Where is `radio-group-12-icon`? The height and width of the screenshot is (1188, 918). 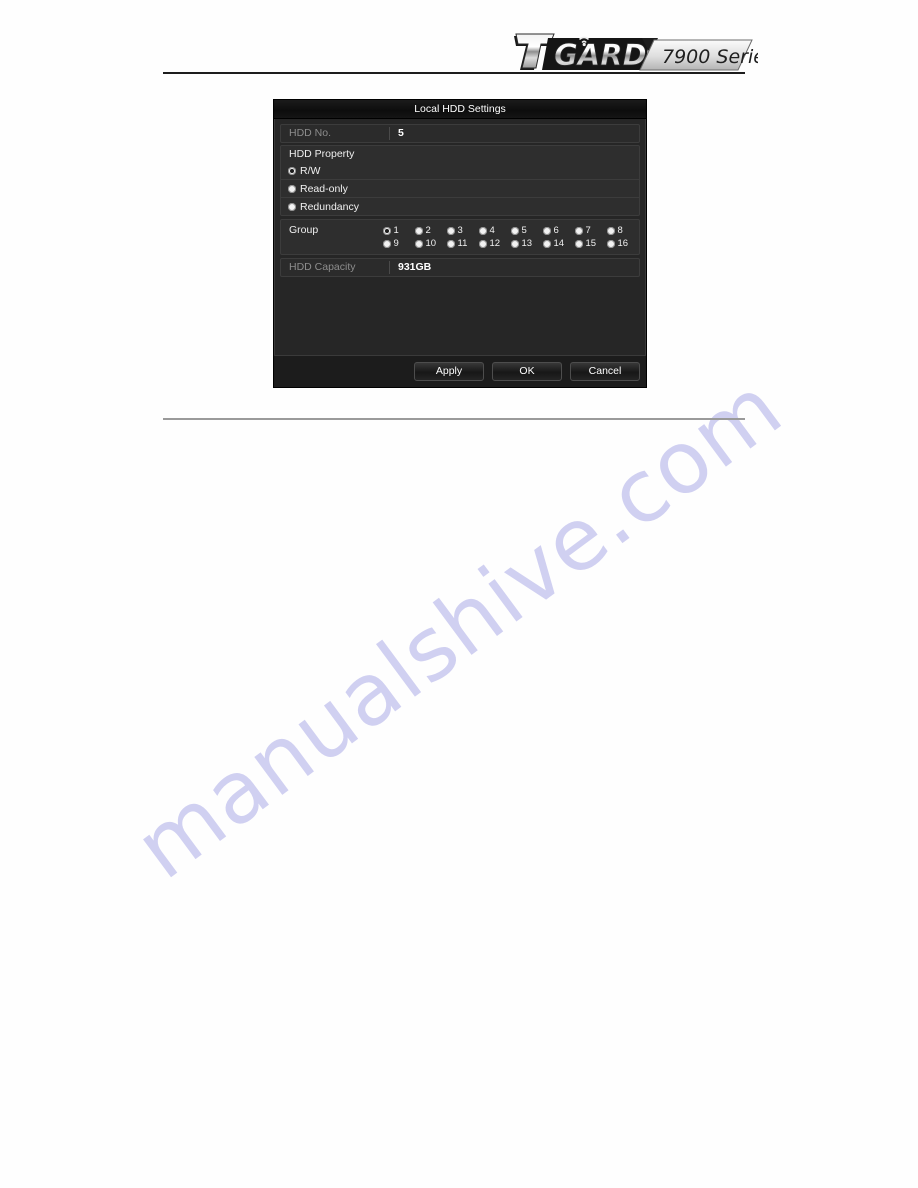
radio-group-12-icon is located at coordinates (483, 243).